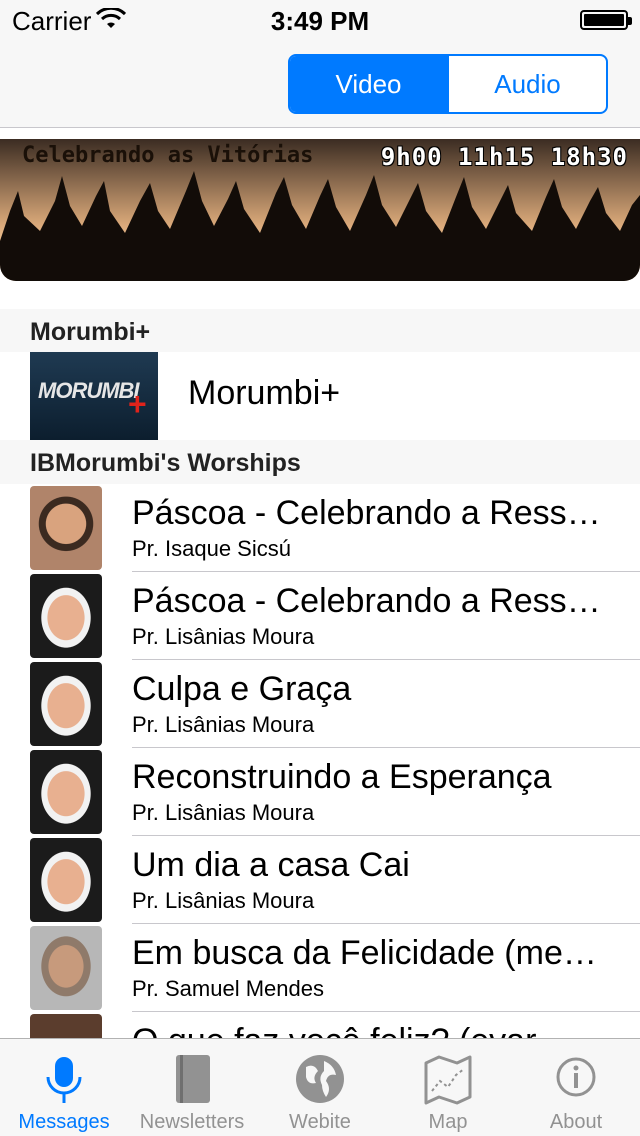 The image size is (640, 1136). What do you see at coordinates (94, 396) in the screenshot?
I see `morumbi-plus-logo: MORUMBI +` at bounding box center [94, 396].